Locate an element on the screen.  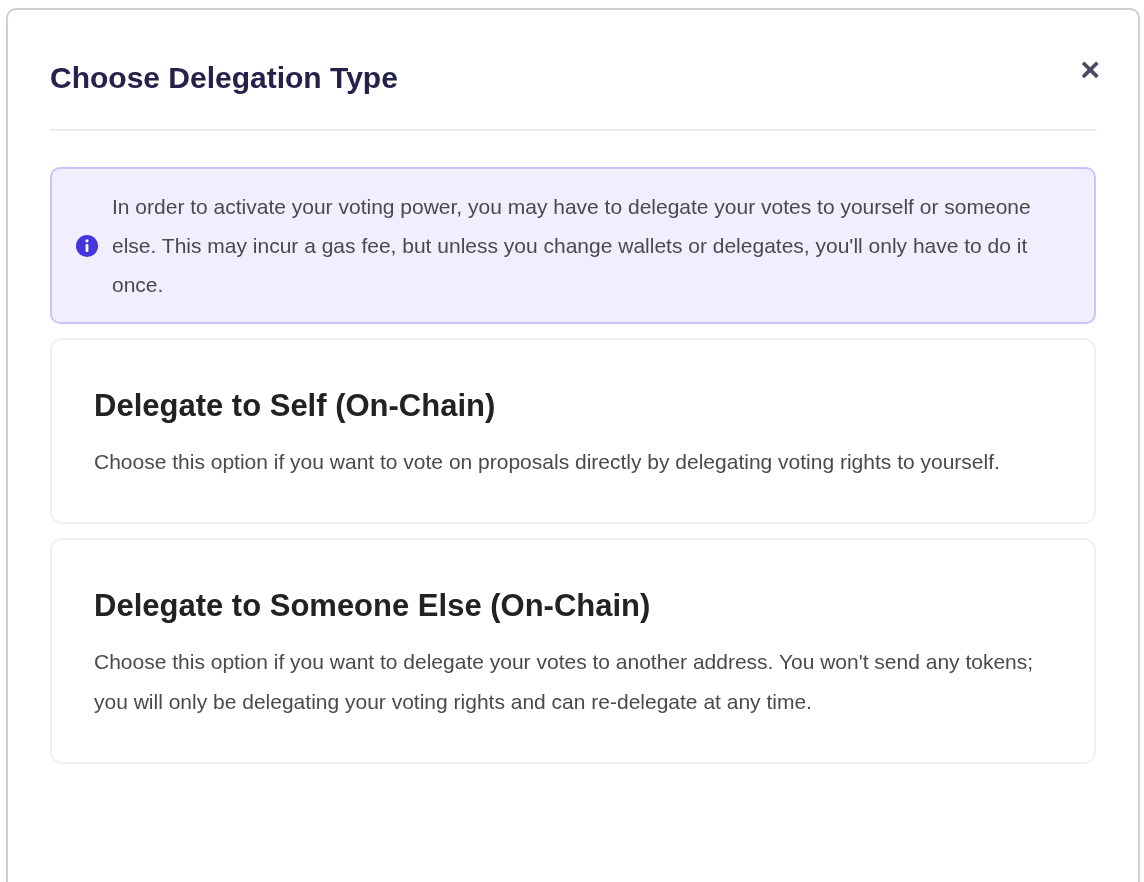
dialog-title: Choose Delegation Type is located at coordinates (224, 78).